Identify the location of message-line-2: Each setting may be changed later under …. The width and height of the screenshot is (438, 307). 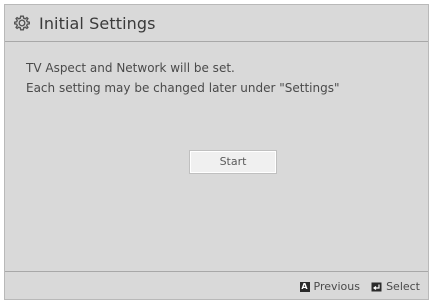
(183, 88).